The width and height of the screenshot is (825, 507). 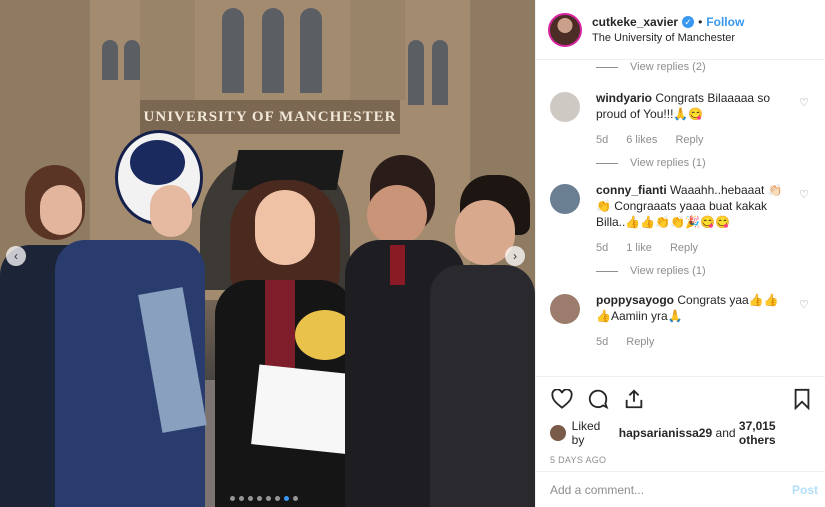 What do you see at coordinates (515, 256) in the screenshot?
I see `carousel-next-button: ›` at bounding box center [515, 256].